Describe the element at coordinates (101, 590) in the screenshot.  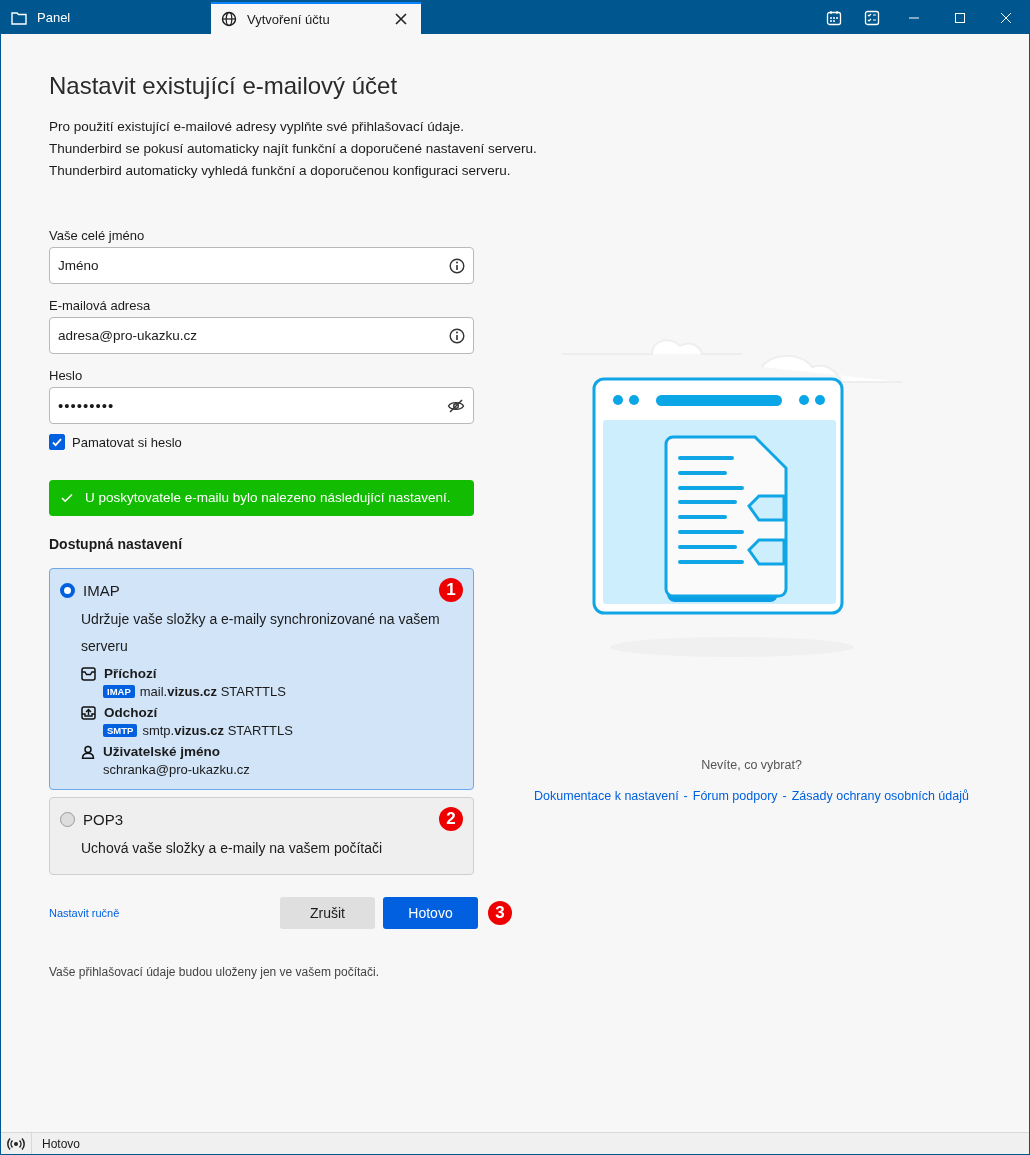
I see `option-title: IMAP` at that location.